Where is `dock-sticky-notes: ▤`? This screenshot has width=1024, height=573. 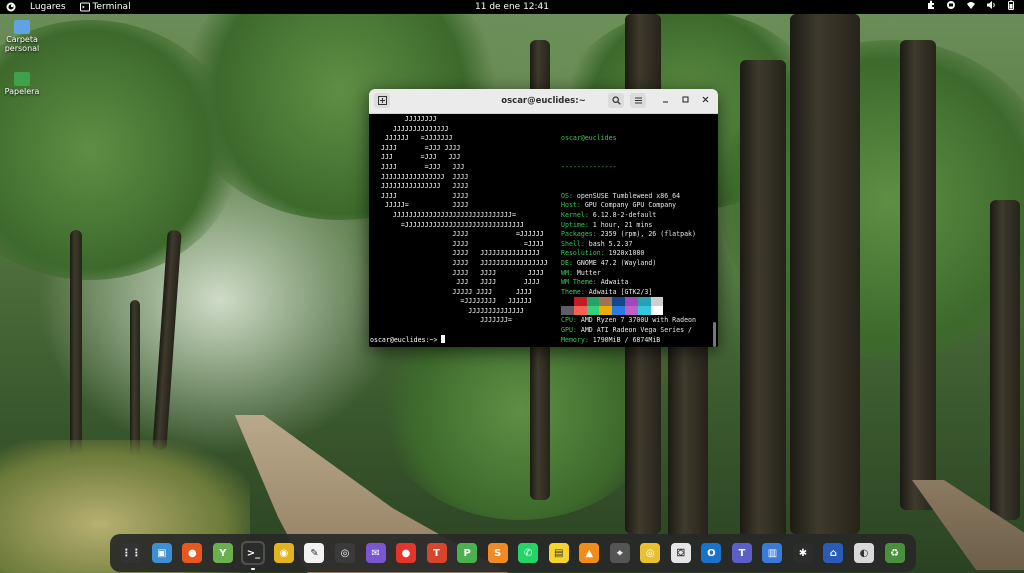 dock-sticky-notes: ▤ is located at coordinates (559, 553).